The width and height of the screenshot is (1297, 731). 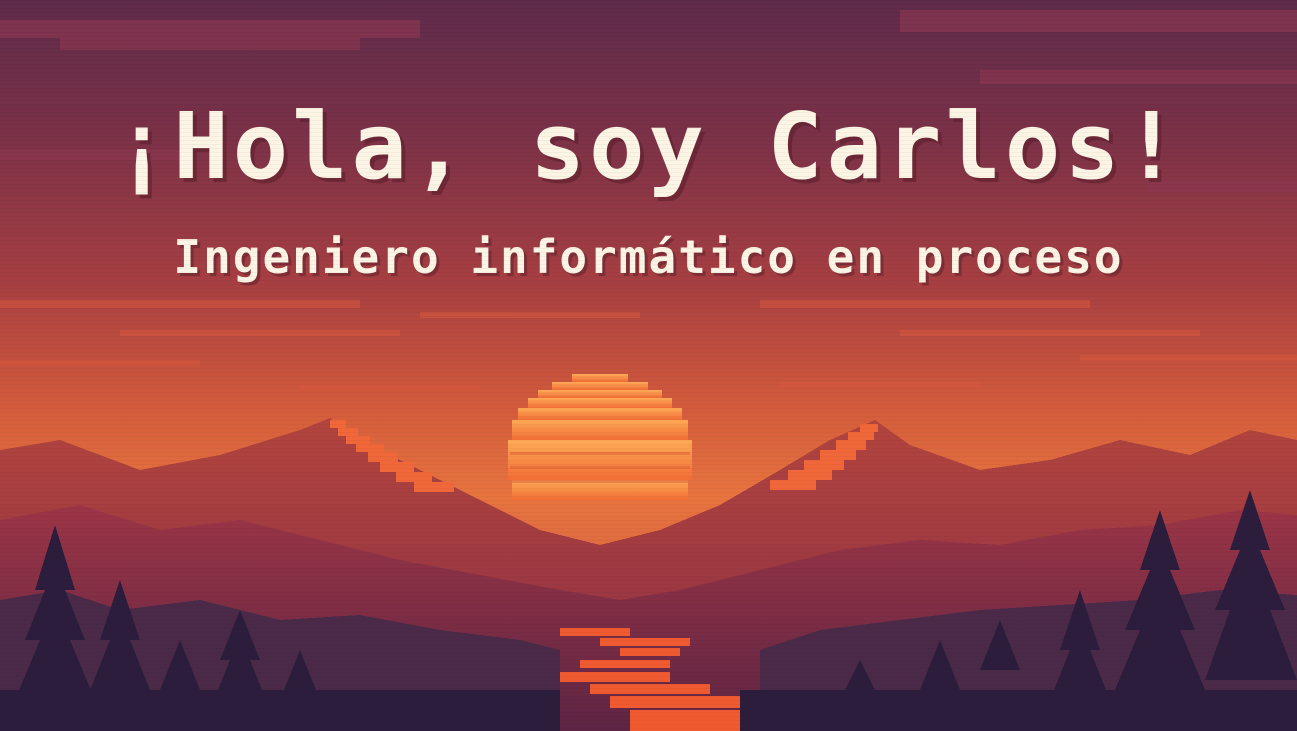 I want to click on headline: ¡Hola, soy Carlos!, so click(x=648, y=146).